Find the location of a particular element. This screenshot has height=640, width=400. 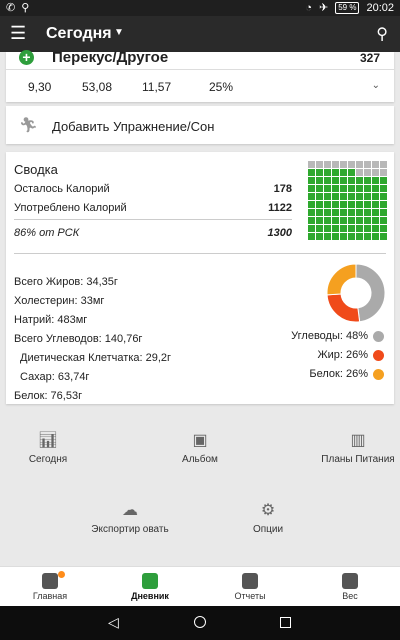

chevron-down-icon: ▼ is located at coordinates (119, 32).